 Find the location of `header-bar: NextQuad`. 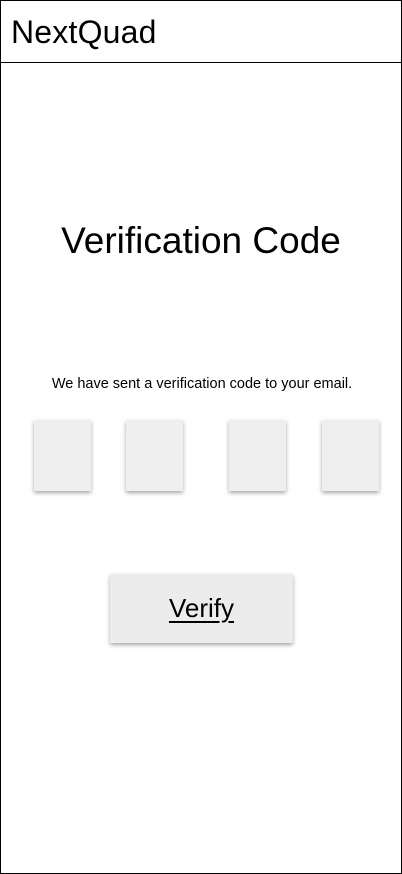

header-bar: NextQuad is located at coordinates (201, 32).